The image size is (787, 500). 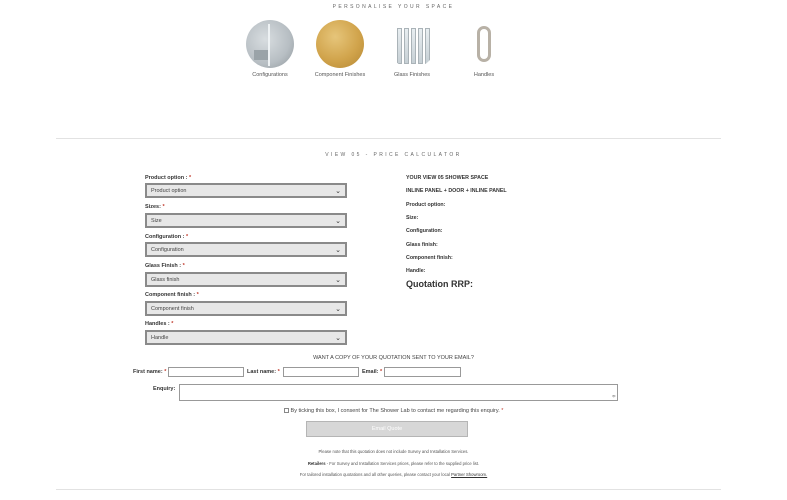 I want to click on last-name-input, so click(x=321, y=372).